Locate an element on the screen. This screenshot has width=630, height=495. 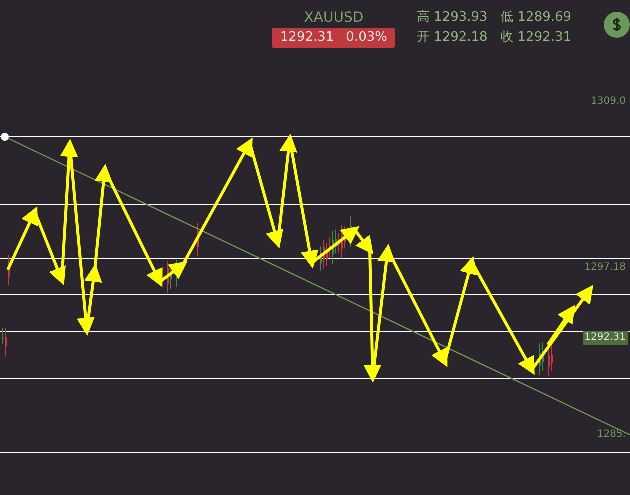
axis-price-label: 1285. is located at coordinates (611, 435).